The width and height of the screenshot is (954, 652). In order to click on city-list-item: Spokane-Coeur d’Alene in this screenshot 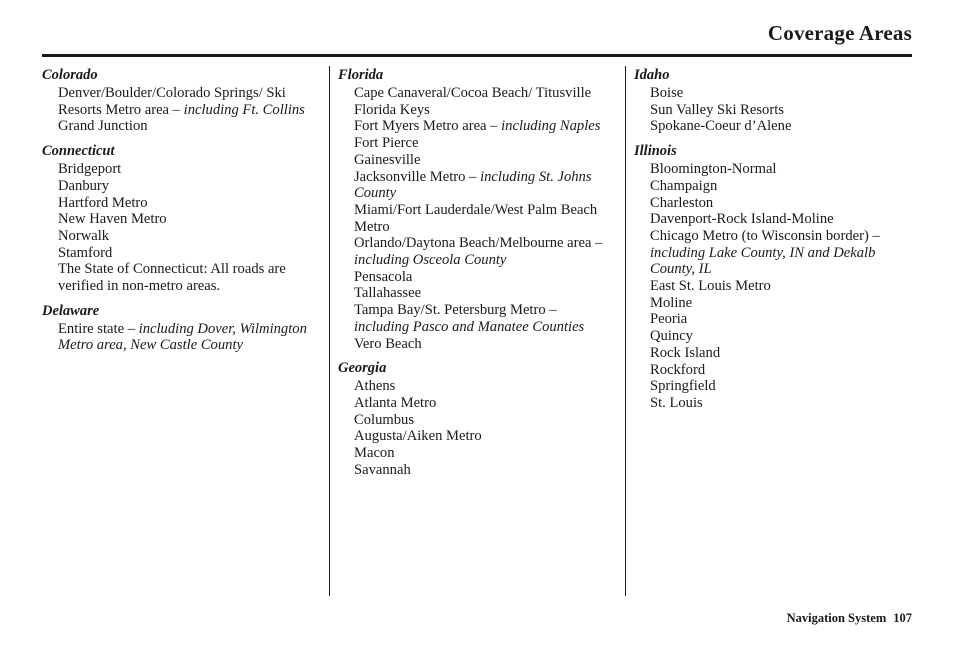, I will do `click(721, 126)`.